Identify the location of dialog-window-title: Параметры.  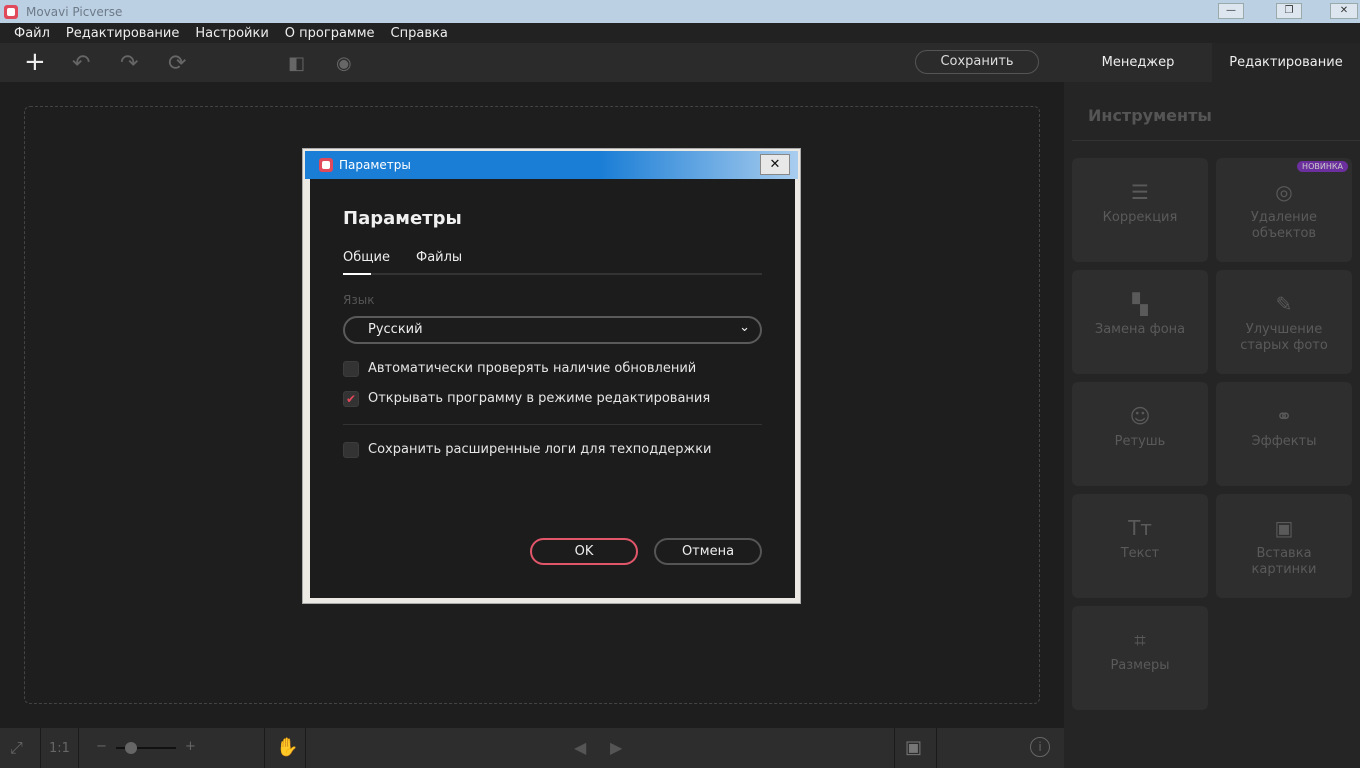
(375, 165).